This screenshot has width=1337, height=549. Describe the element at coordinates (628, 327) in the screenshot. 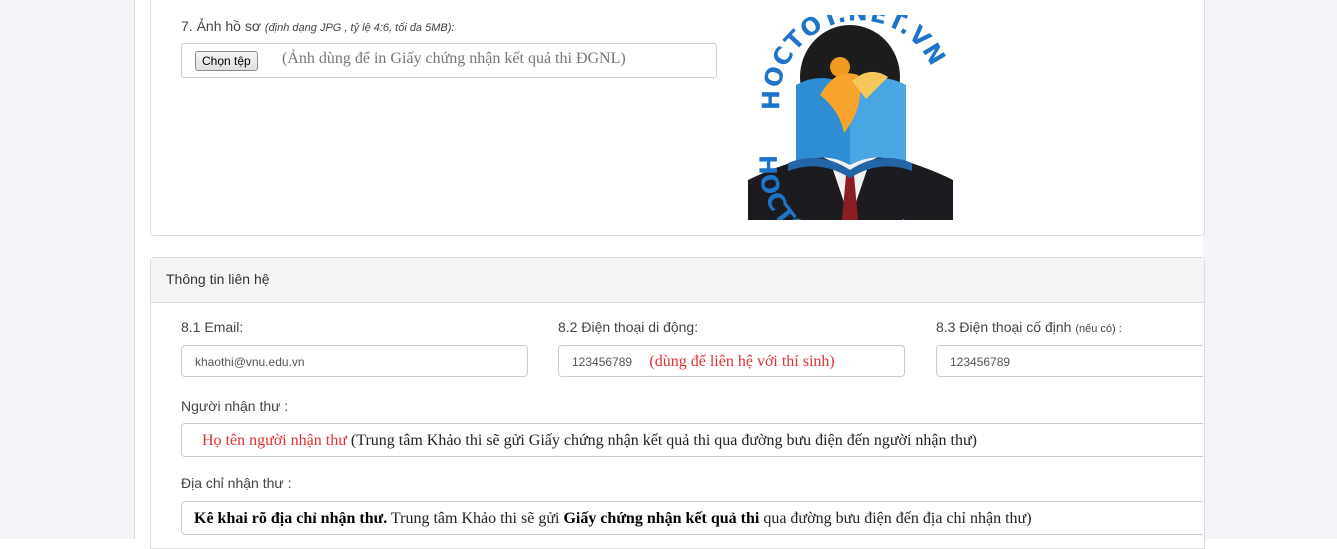

I see `mobile-label: 8.2 Điện thoại di động:` at that location.